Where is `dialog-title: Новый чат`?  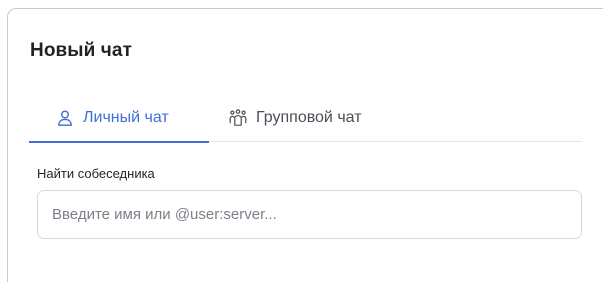 dialog-title: Новый чат is located at coordinates (81, 50).